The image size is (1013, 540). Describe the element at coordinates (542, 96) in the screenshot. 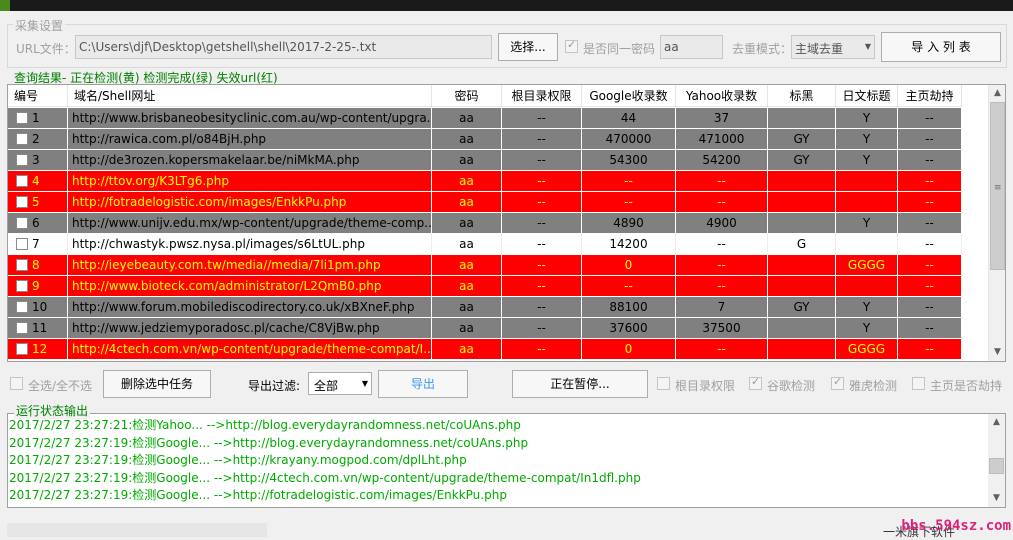

I see `col-header-root: 根目录权限` at that location.